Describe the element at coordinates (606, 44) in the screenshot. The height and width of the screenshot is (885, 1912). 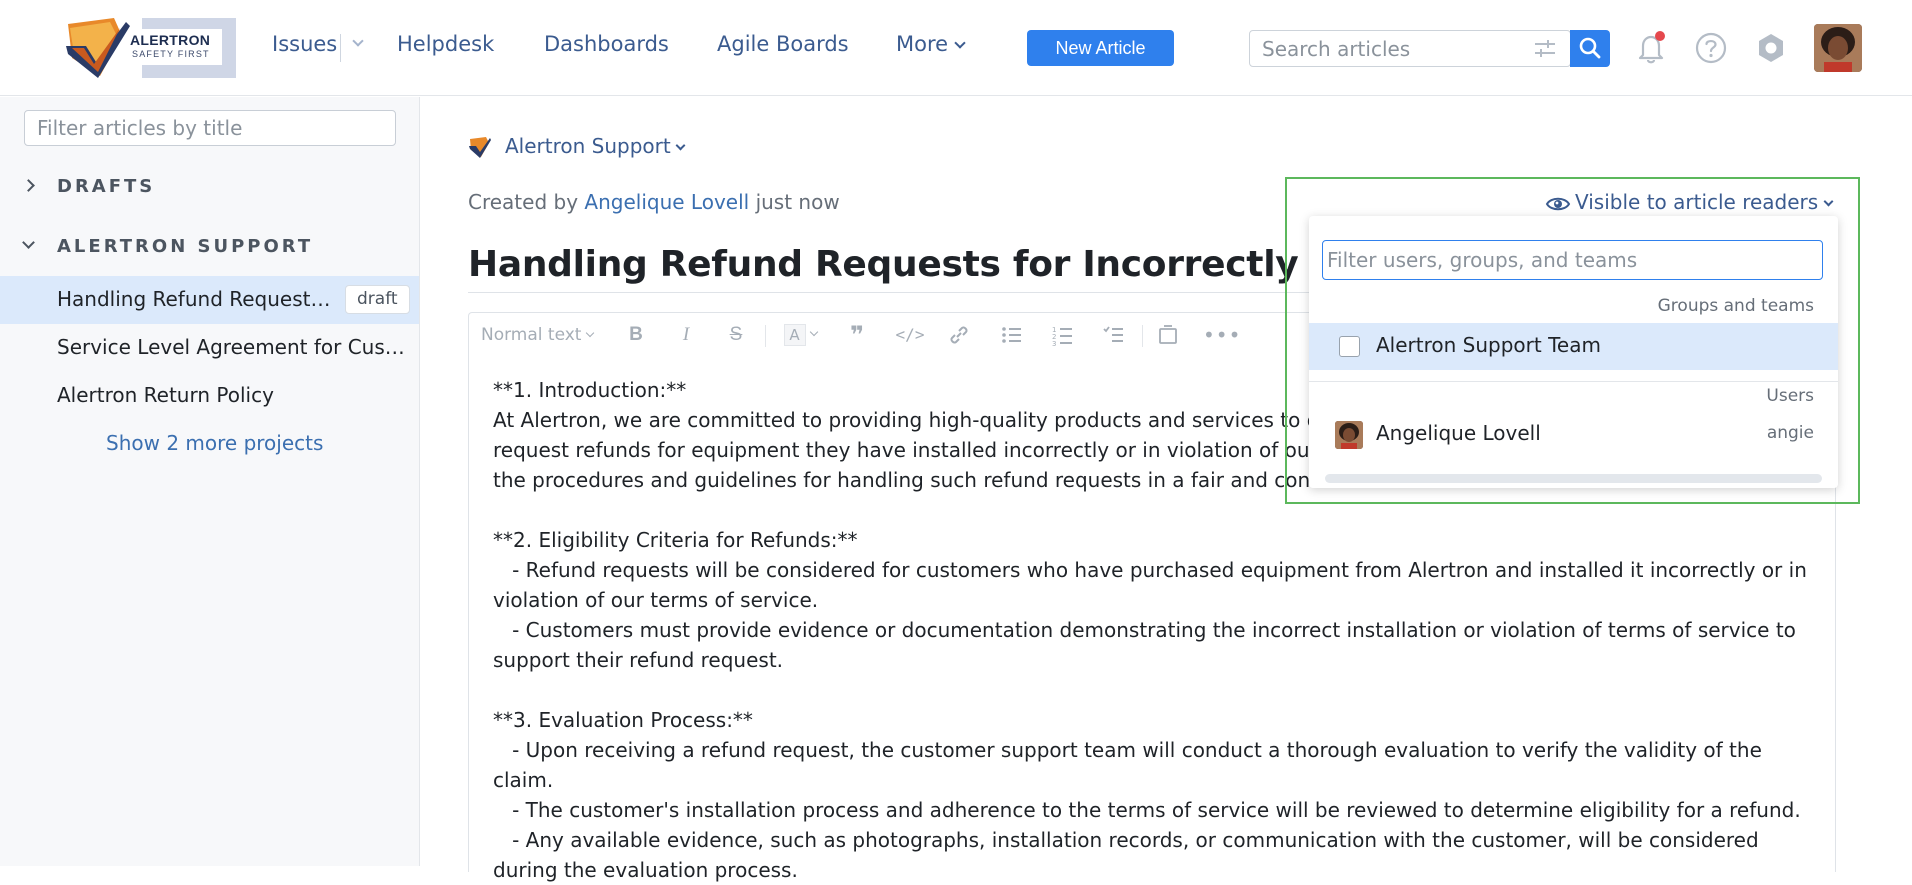
I see `nav-dashboards: Dashboards` at that location.